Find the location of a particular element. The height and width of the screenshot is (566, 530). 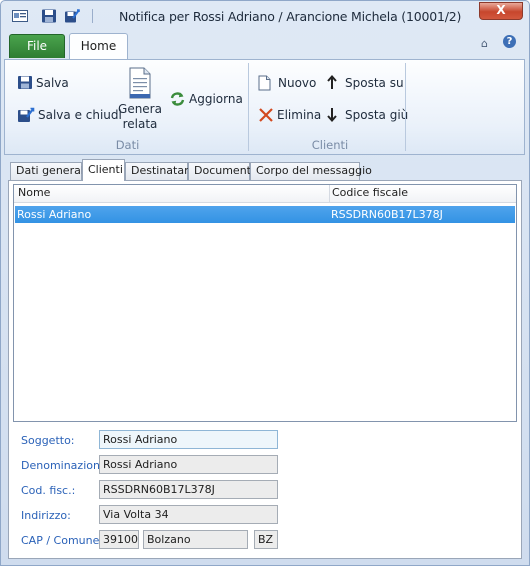

sposta-giu-label: Sposta giù is located at coordinates (377, 114).